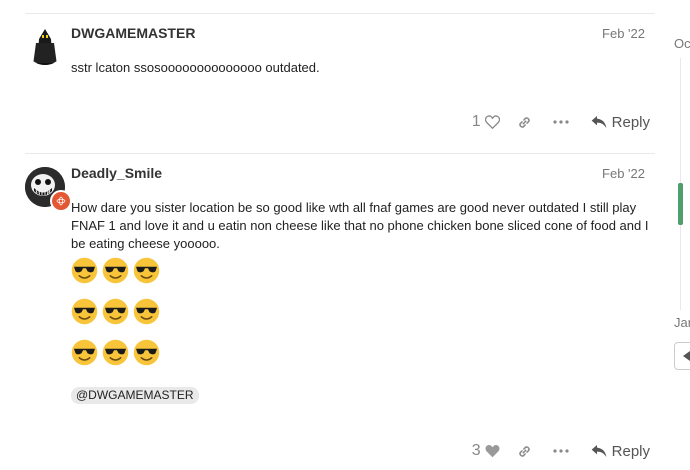 The height and width of the screenshot is (470, 690). I want to click on timeline-start-date: Oc, so click(682, 43).